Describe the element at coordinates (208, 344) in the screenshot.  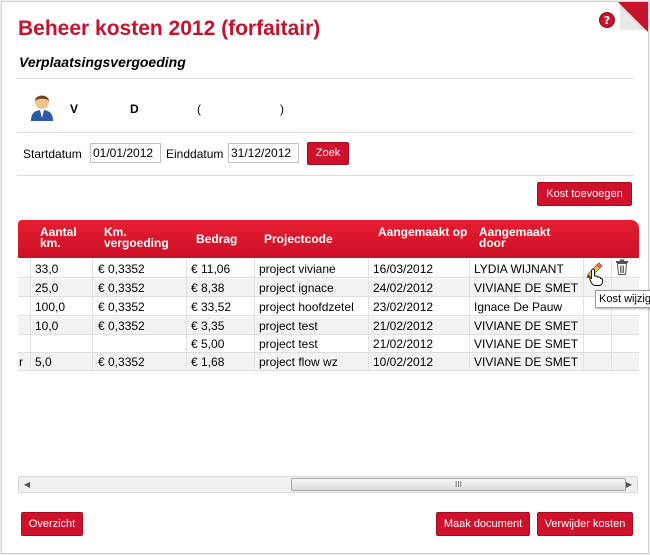
I see `cell-bedrag: € 5,00` at that location.